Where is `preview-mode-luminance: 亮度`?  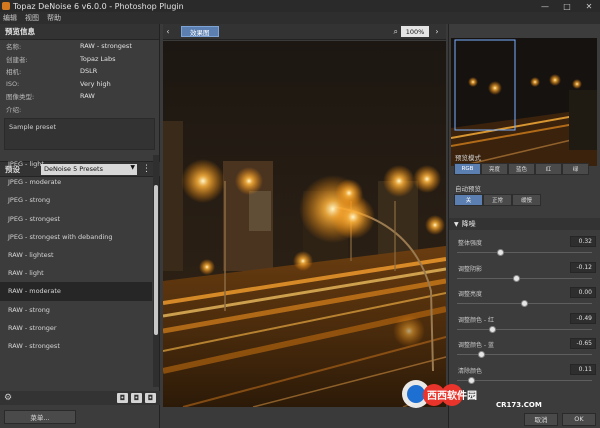 preview-mode-luminance: 亮度 is located at coordinates (494, 169).